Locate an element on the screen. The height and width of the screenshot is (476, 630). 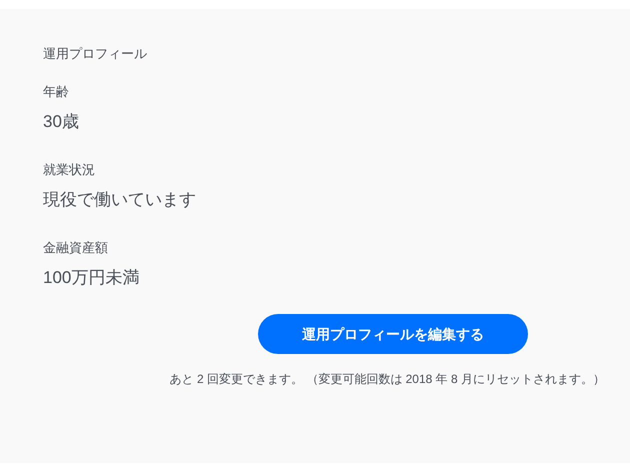
field-label: 就業状況 is located at coordinates (69, 170).